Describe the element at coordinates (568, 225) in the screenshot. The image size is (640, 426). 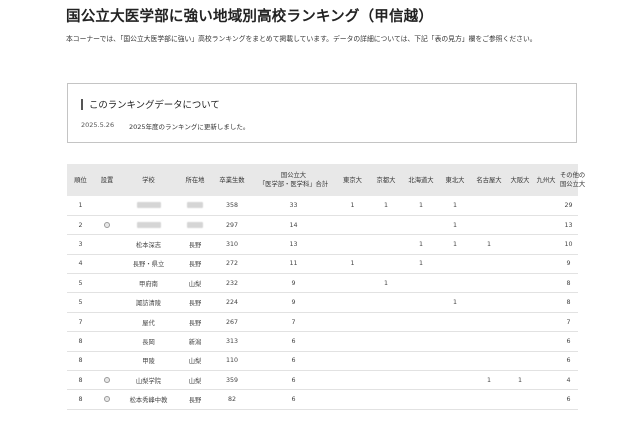
I see `cell-other: 13` at that location.